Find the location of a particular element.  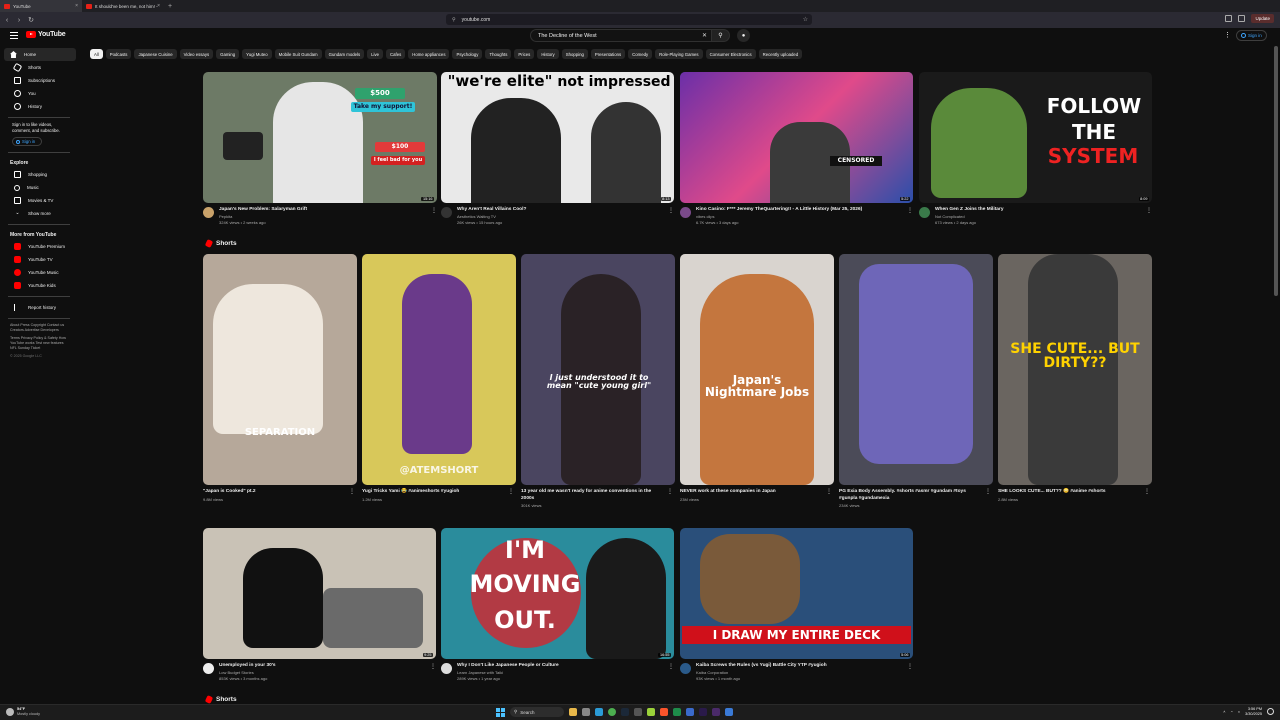

search-button: ⚲ is located at coordinates (721, 35).